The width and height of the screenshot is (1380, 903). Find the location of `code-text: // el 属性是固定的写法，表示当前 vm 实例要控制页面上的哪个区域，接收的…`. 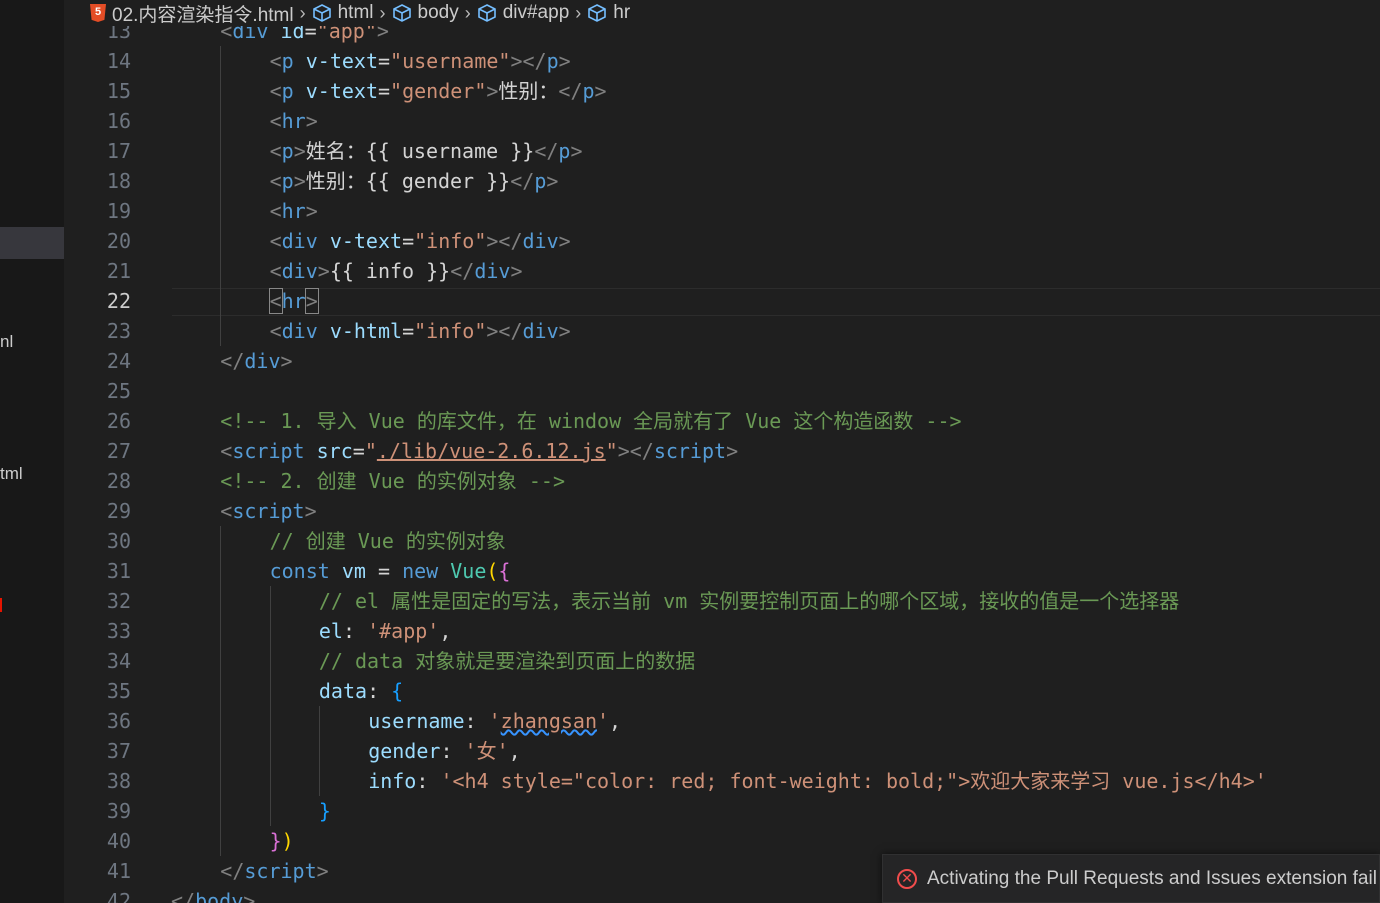

code-text: // el 属性是固定的写法，表示当前 vm 实例要控制页面上的哪个区域，接收的… is located at coordinates (749, 601).